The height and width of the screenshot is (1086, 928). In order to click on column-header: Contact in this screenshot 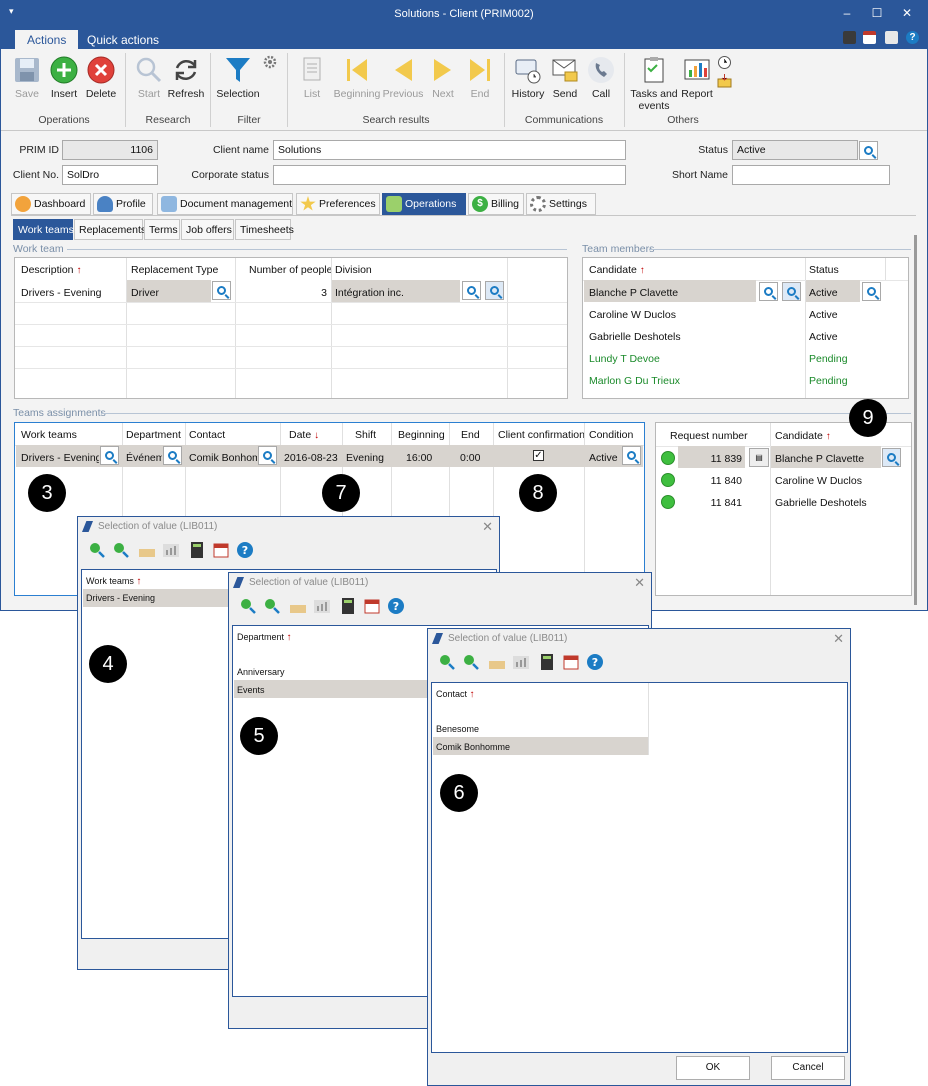, I will do `click(207, 435)`.